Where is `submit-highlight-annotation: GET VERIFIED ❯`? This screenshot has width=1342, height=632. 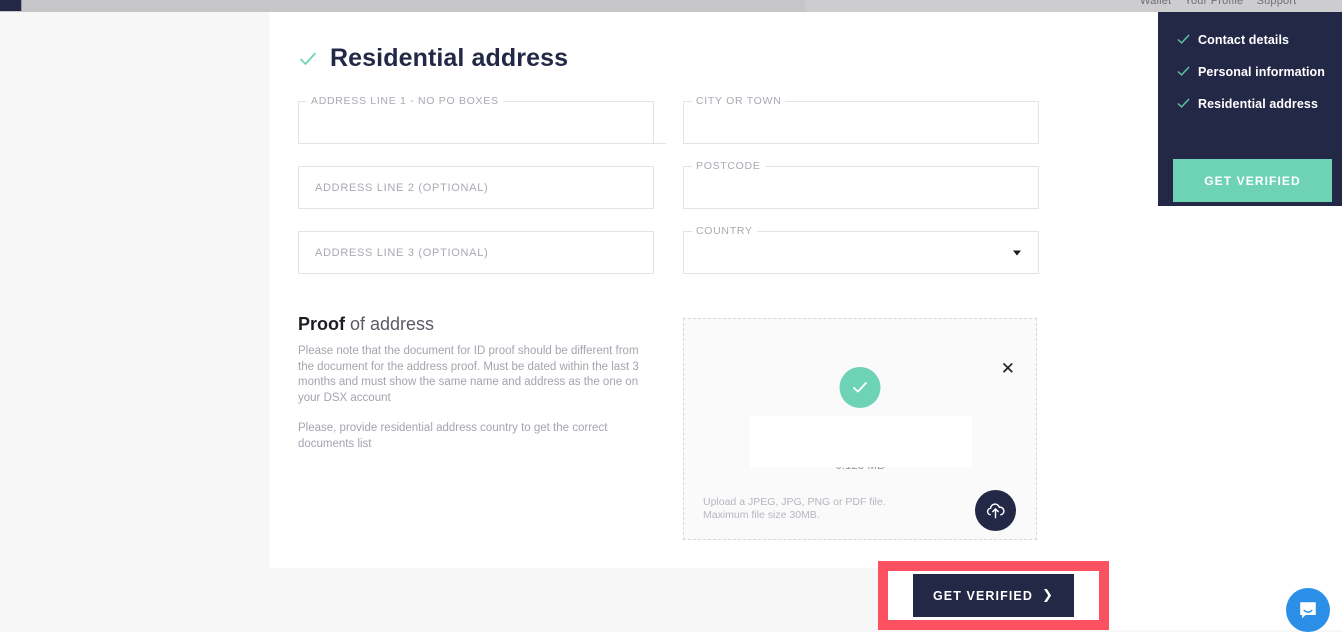
submit-highlight-annotation: GET VERIFIED ❯ is located at coordinates (993, 595).